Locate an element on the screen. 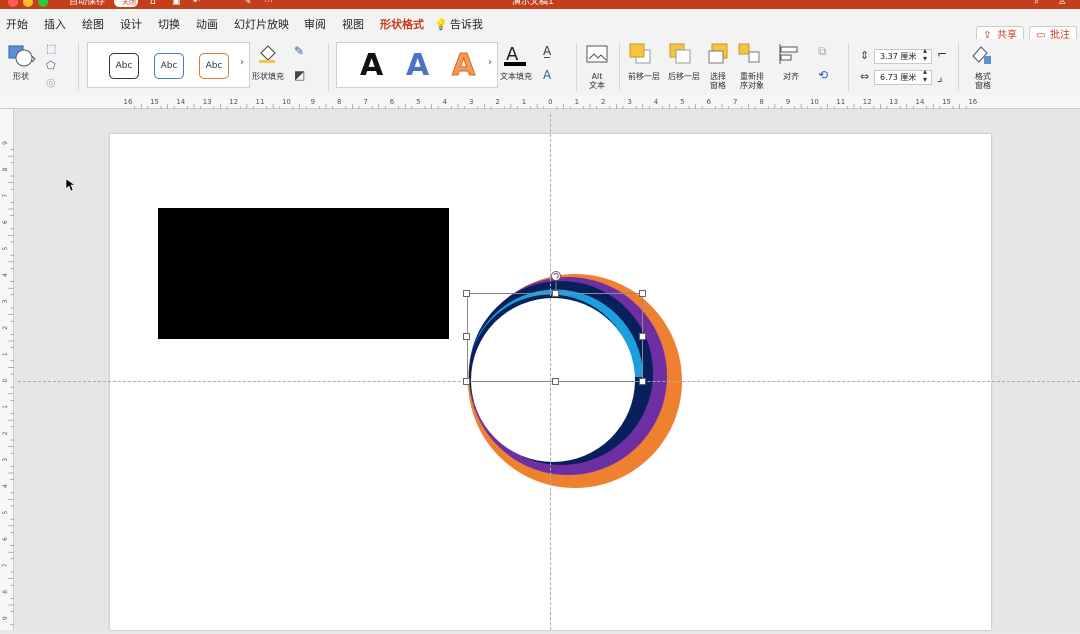  tab-transitions: 切换 is located at coordinates (169, 25).